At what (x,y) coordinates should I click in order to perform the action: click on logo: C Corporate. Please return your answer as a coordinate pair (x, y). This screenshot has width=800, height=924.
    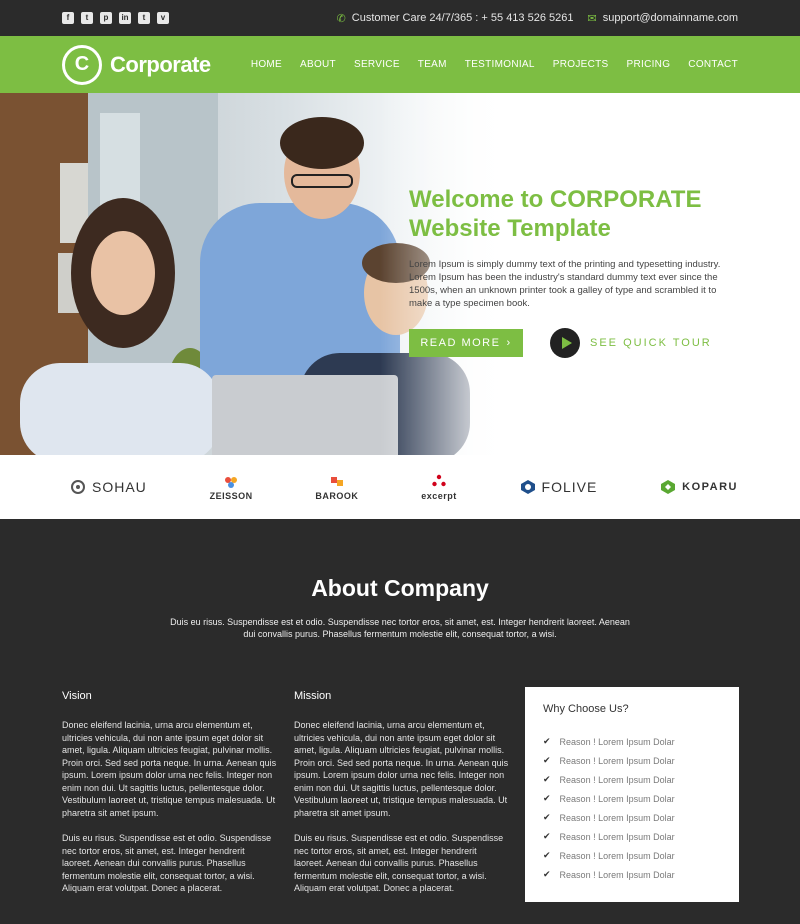
    Looking at the image, I should click on (136, 64).